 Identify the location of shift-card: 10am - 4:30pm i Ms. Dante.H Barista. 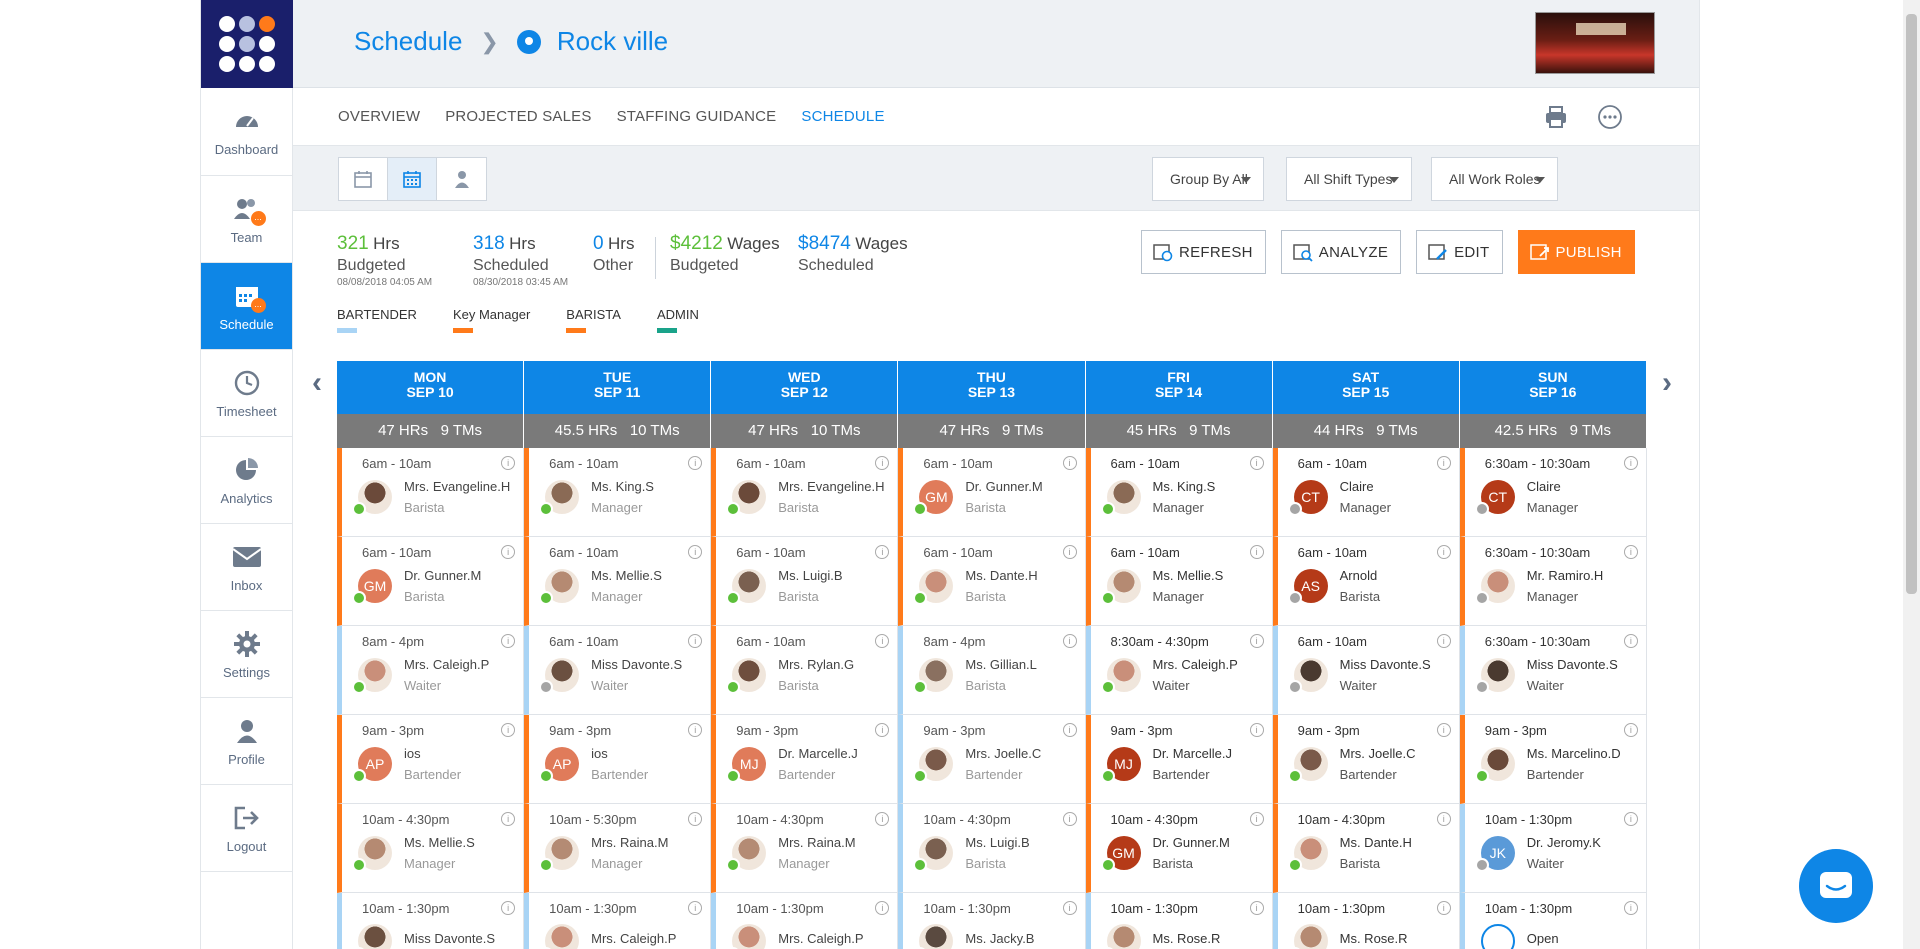
(1365, 848).